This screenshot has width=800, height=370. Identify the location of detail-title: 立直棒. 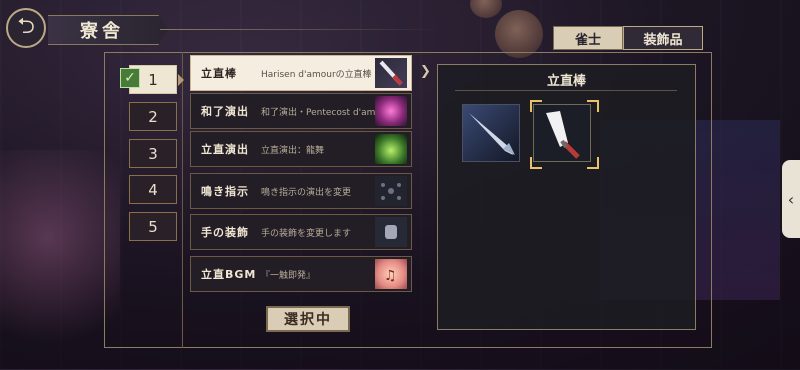
(566, 81).